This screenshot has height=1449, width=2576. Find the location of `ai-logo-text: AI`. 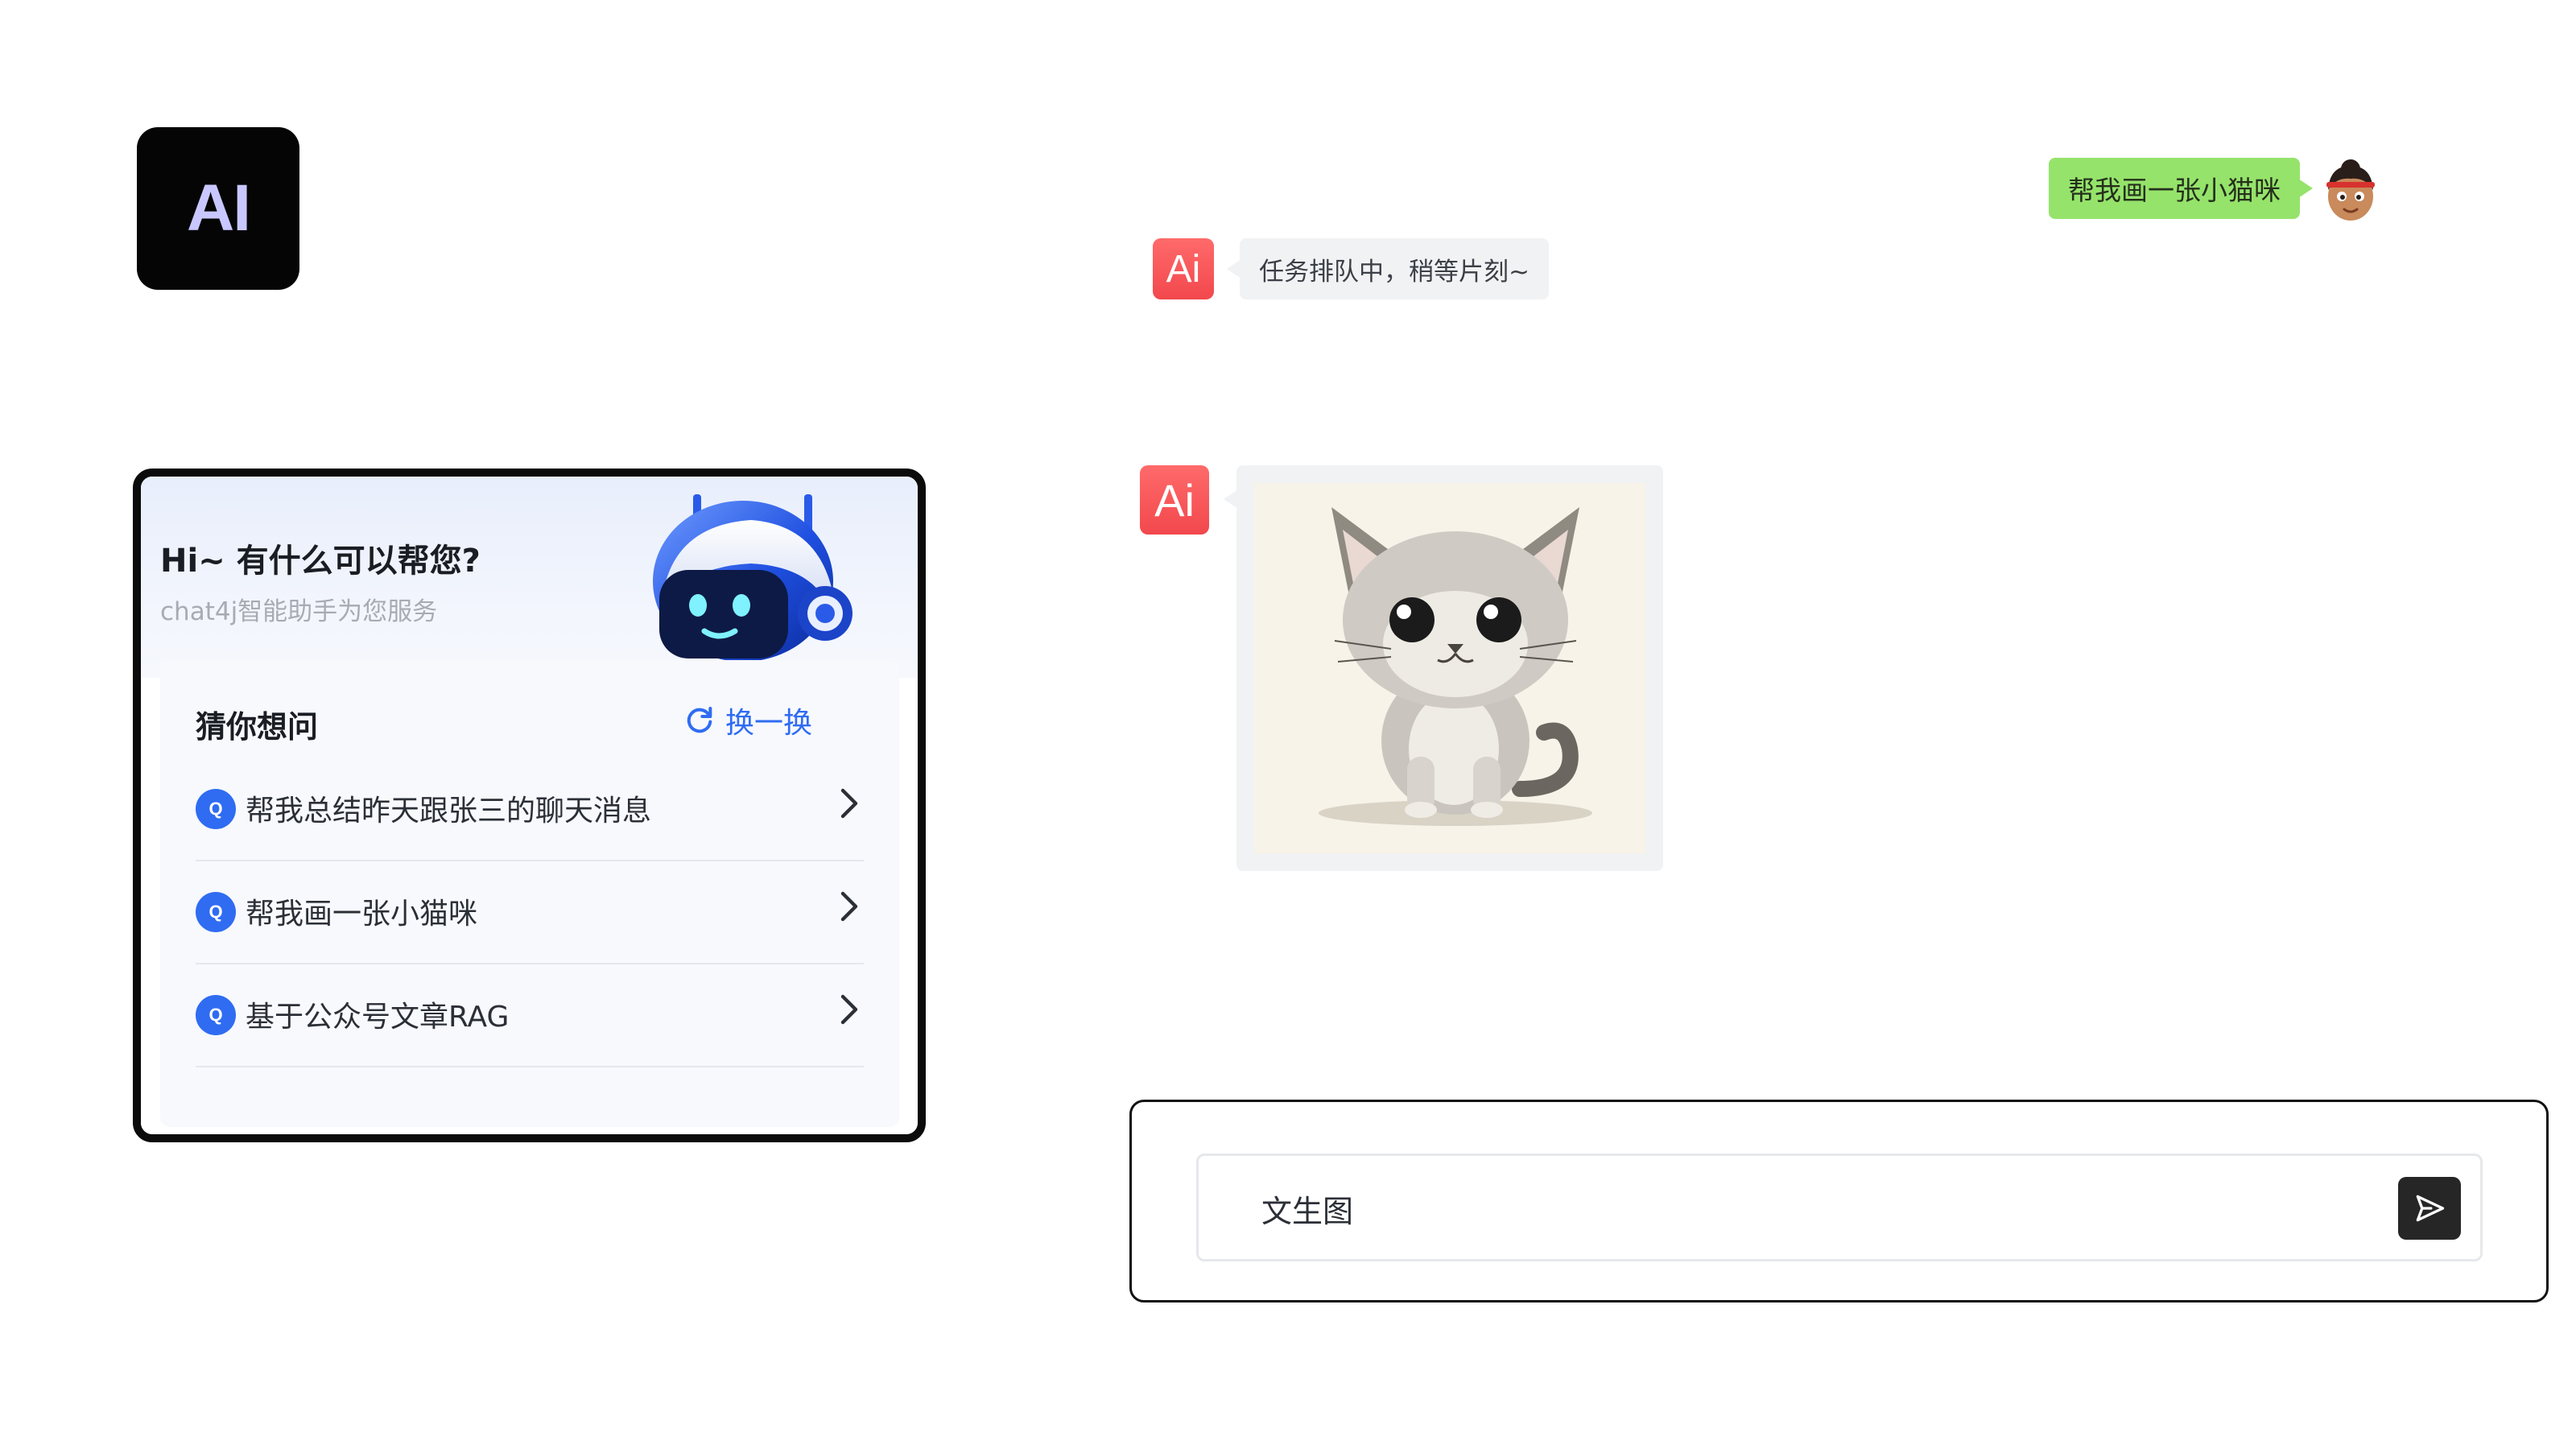

ai-logo-text: AI is located at coordinates (219, 208).